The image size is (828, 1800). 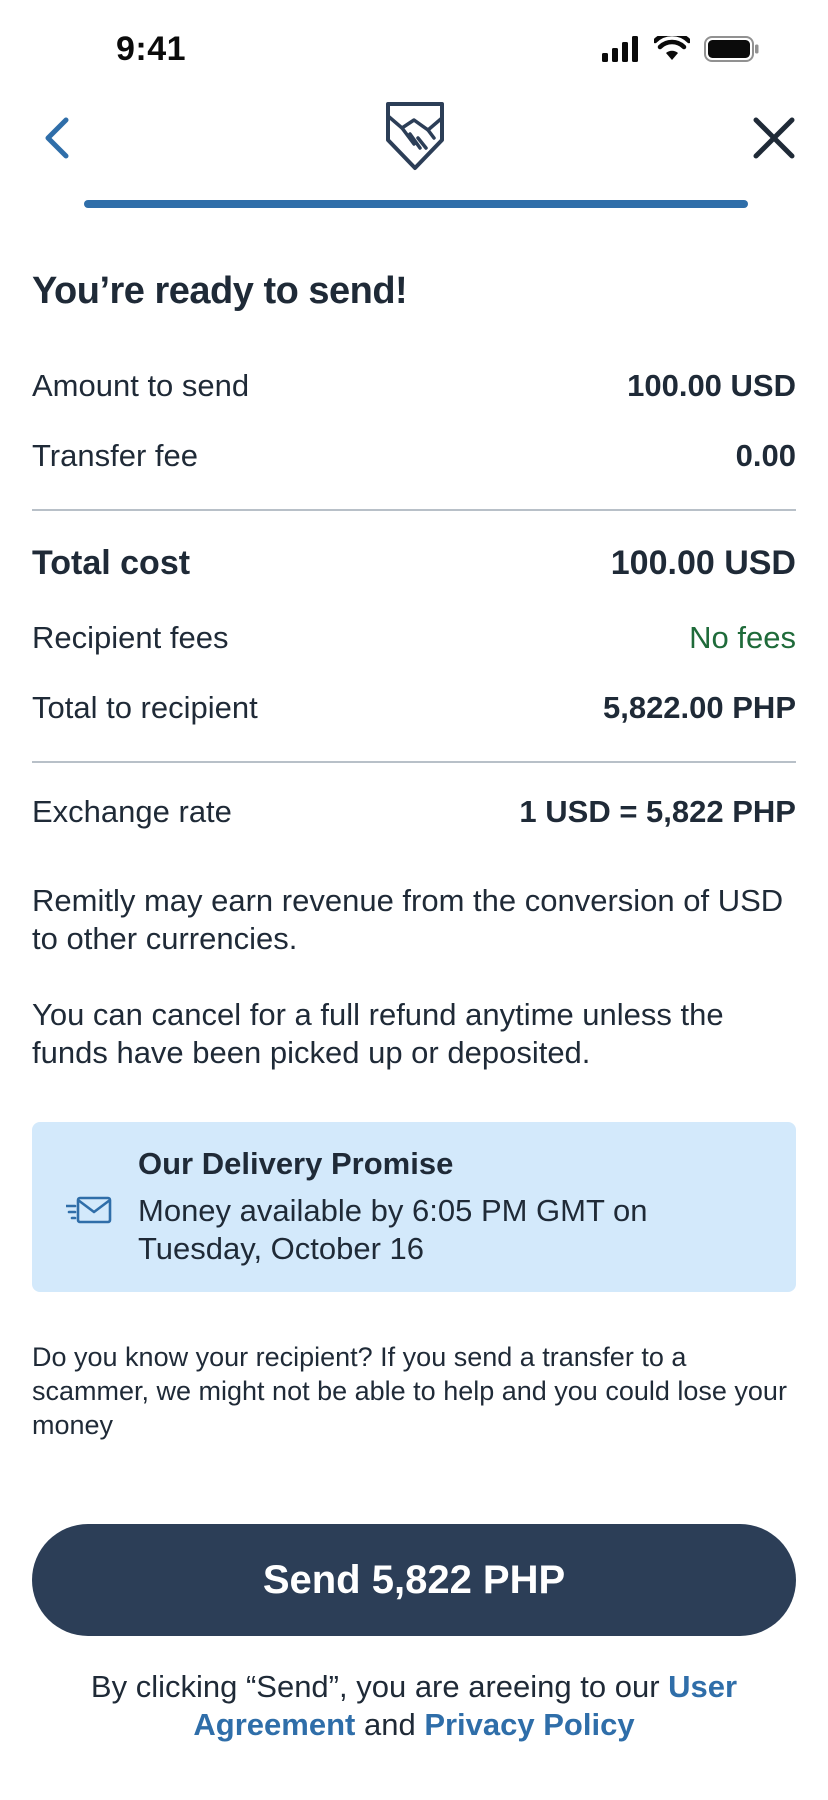 What do you see at coordinates (414, 386) in the screenshot?
I see `amount-to-send-row: Amount to send 100.00 USD` at bounding box center [414, 386].